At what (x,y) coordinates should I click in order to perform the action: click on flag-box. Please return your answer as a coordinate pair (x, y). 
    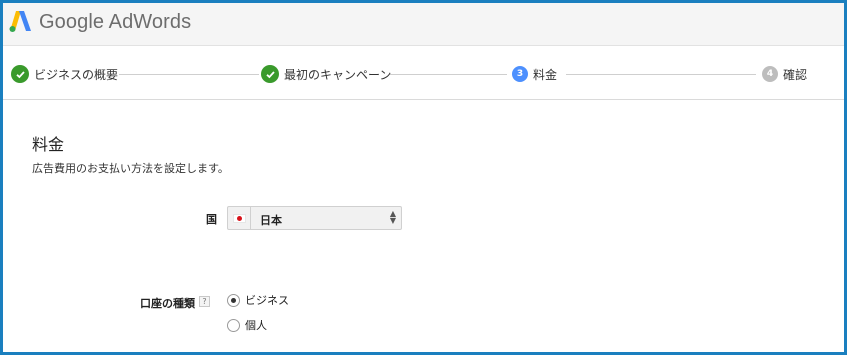
    Looking at the image, I should click on (239, 218).